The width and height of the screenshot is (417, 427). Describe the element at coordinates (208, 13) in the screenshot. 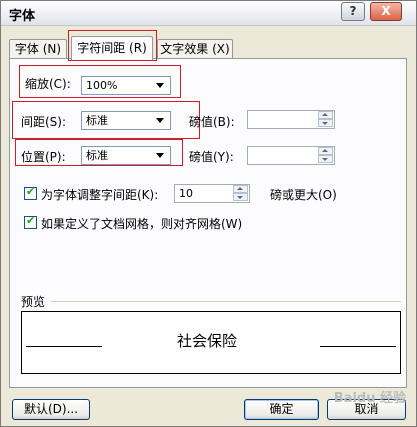

I see `title-bar: 字体 ? X` at that location.